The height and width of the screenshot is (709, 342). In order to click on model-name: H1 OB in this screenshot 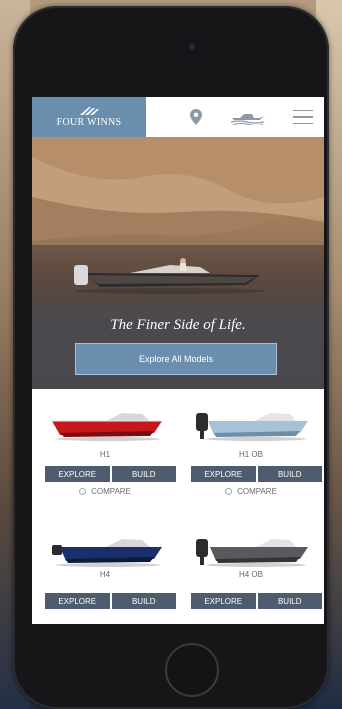, I will do `click(250, 454)`.